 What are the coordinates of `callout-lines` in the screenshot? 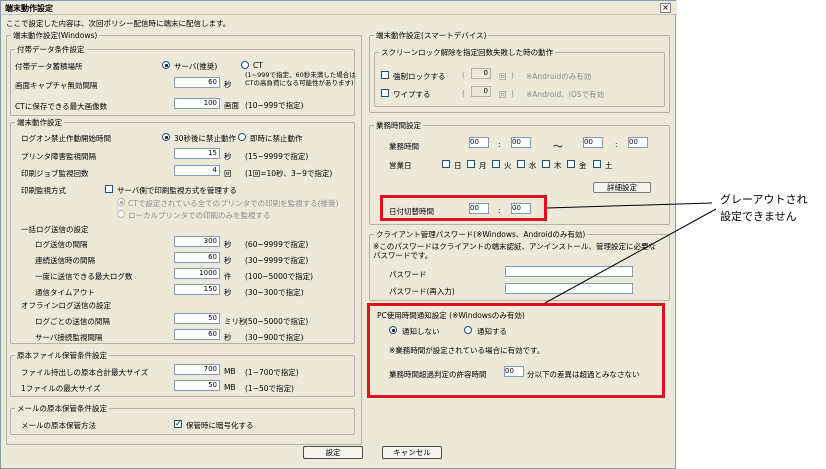 It's located at (630, 253).